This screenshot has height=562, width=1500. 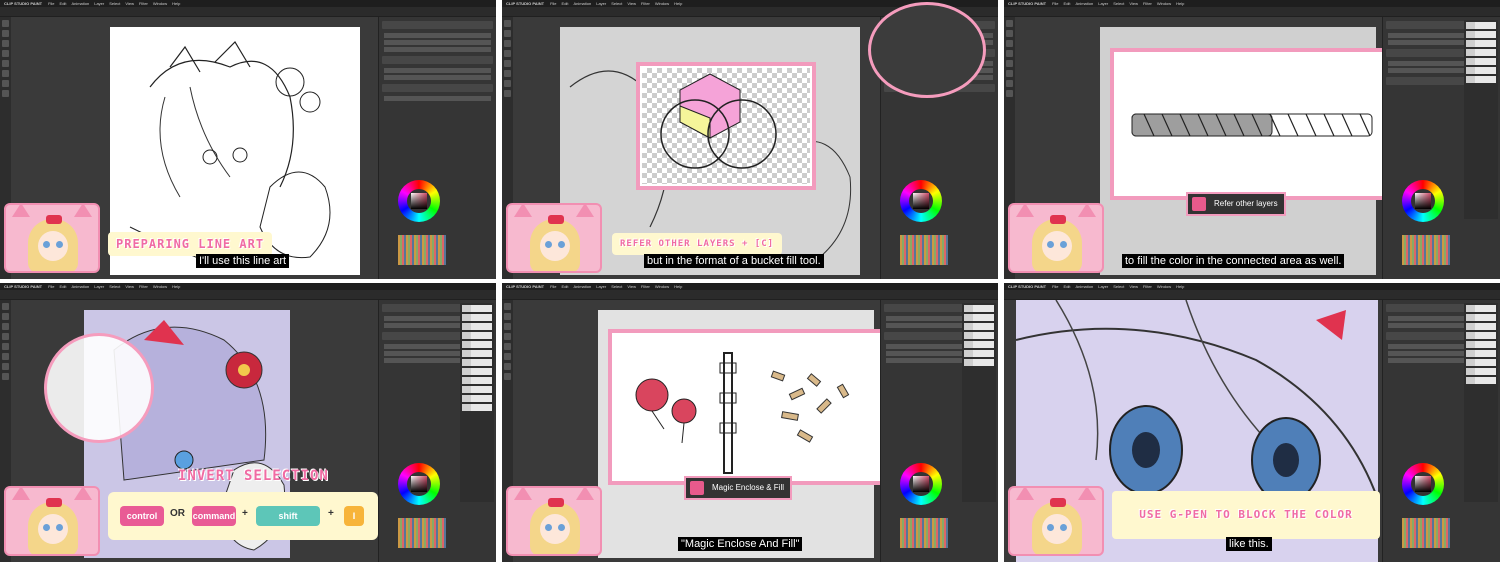 What do you see at coordinates (738, 488) in the screenshot?
I see `feature-label: Magic Enclose & Fill` at bounding box center [738, 488].